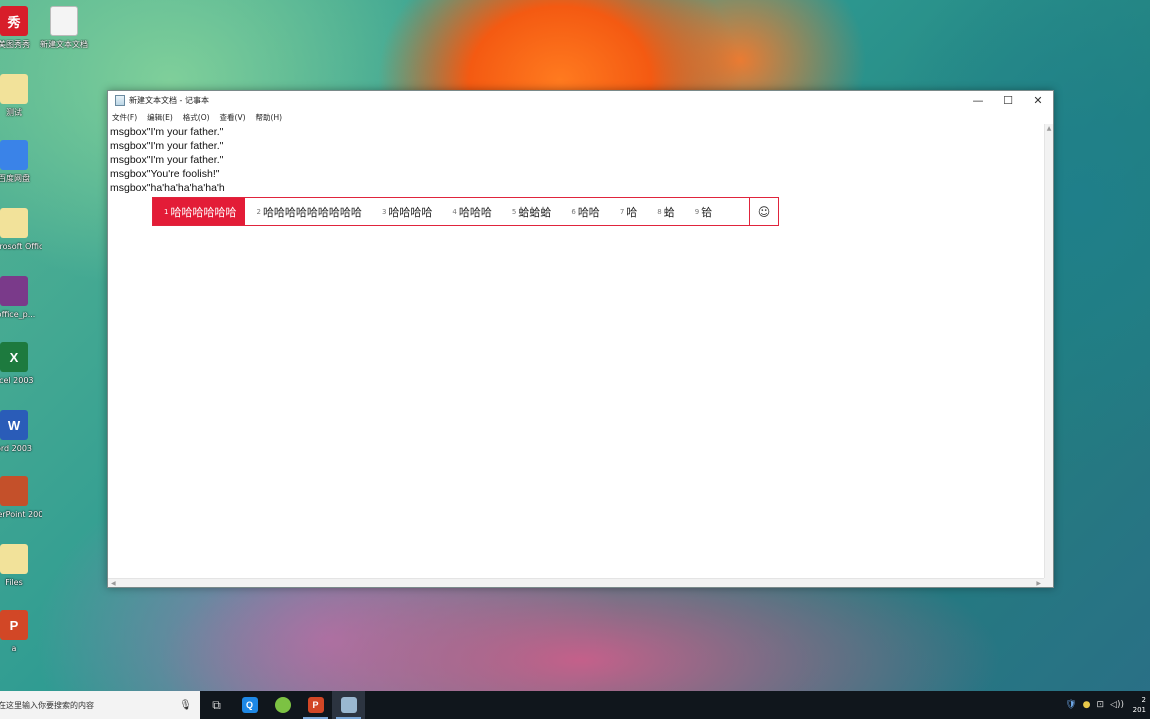 The image size is (1150, 719). Describe the element at coordinates (632, 212) in the screenshot. I see `candidate-text: 哈` at that location.